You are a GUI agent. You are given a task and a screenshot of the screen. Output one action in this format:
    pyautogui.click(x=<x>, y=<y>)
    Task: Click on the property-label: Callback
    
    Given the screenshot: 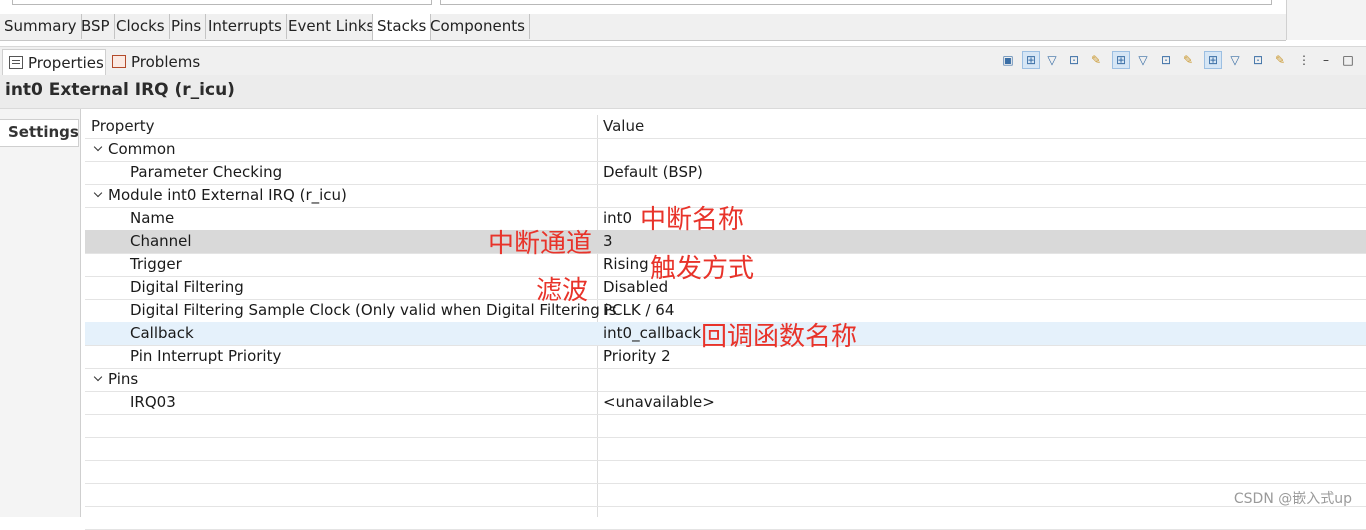 What is the action you would take?
    pyautogui.click(x=162, y=333)
    